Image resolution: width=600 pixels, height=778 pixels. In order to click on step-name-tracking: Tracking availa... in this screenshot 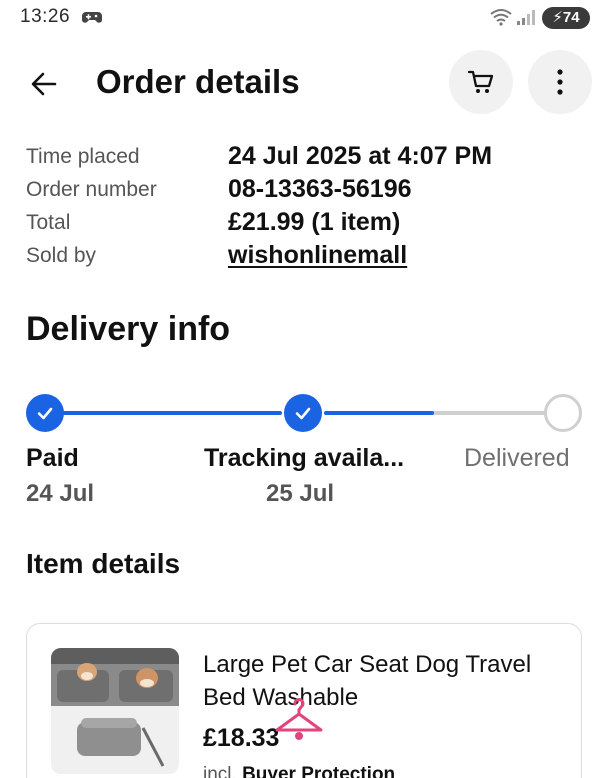, I will do `click(304, 458)`.